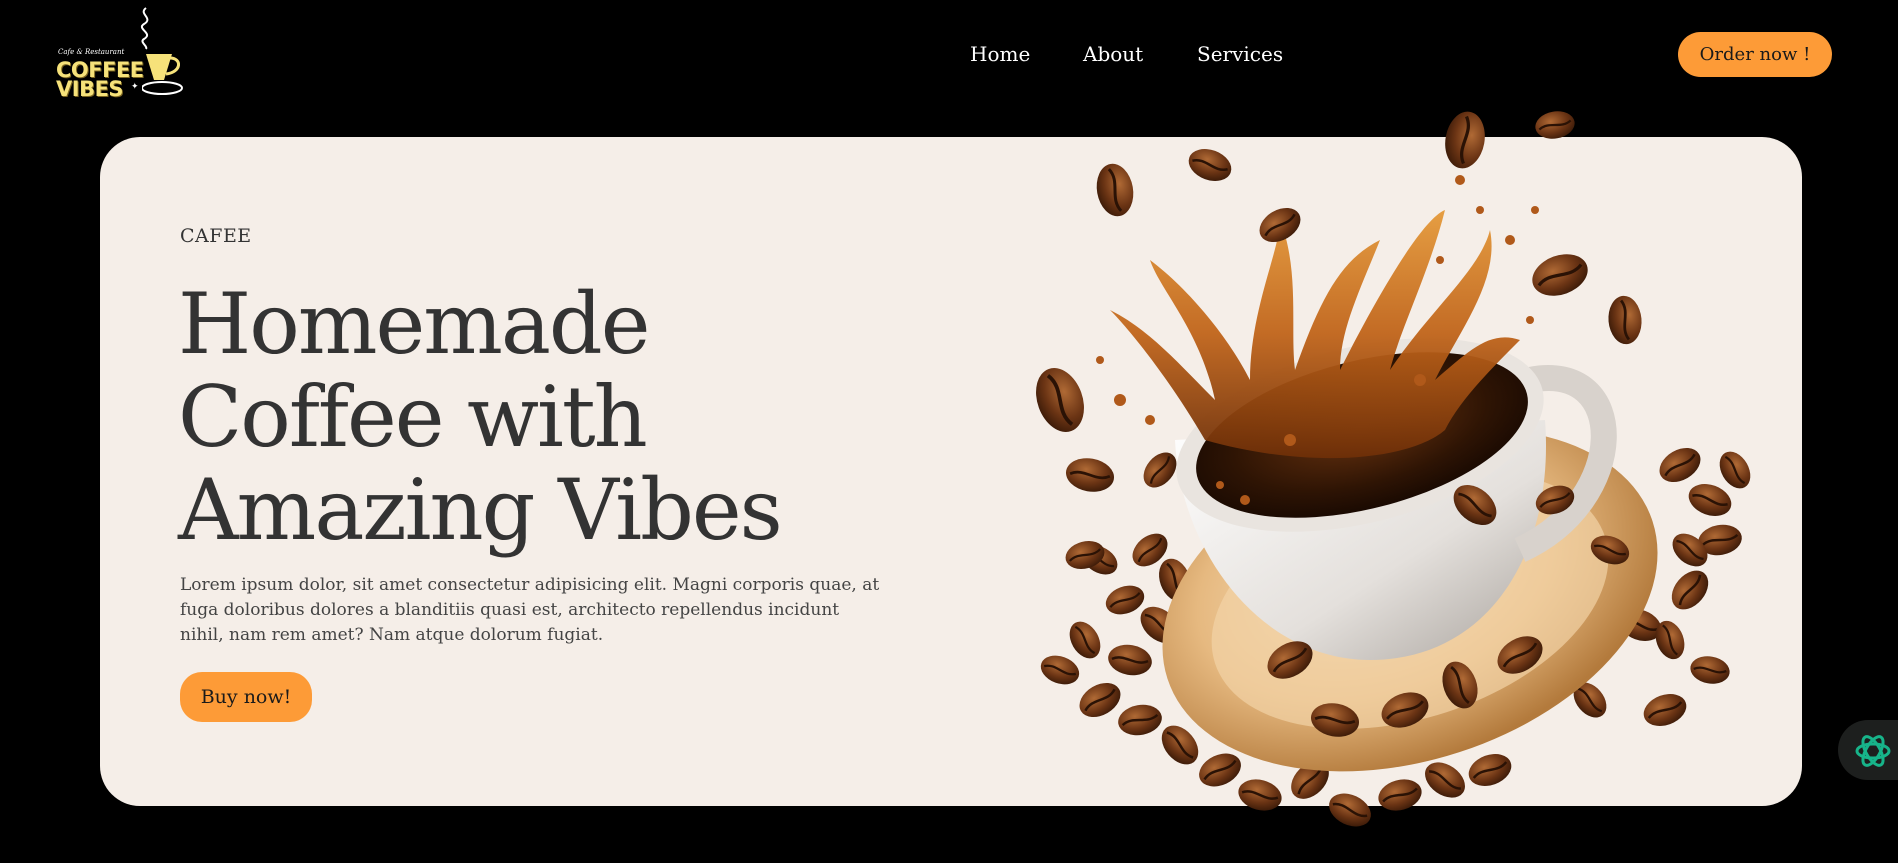 Image resolution: width=1898 pixels, height=863 pixels. Describe the element at coordinates (90, 89) in the screenshot. I see `brand-name-line2: VIBES` at that location.